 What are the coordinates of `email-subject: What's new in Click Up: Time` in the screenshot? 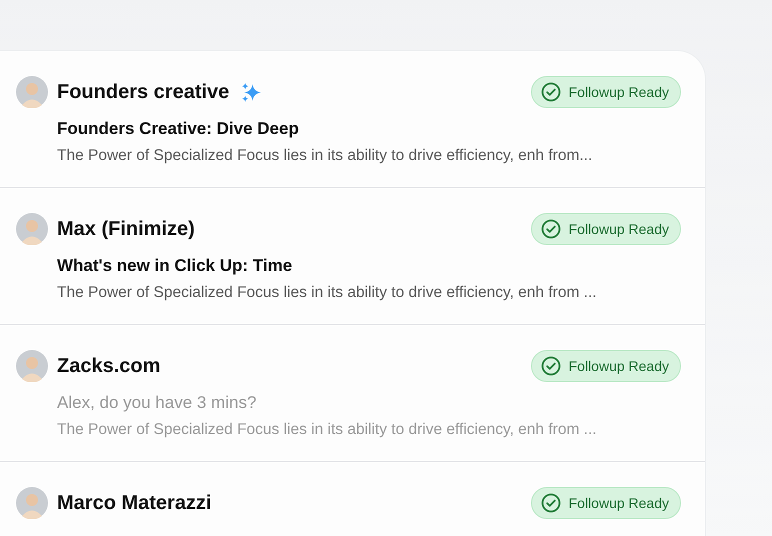 It's located at (175, 266).